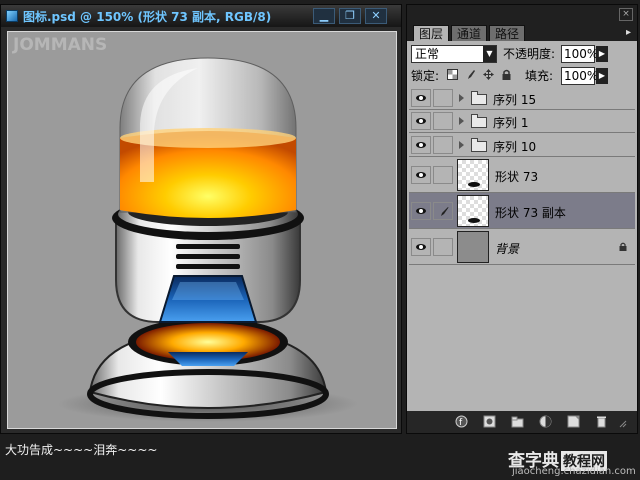 This screenshot has width=640, height=480. Describe the element at coordinates (579, 54) in the screenshot. I see `opacity-input: 100%` at that location.